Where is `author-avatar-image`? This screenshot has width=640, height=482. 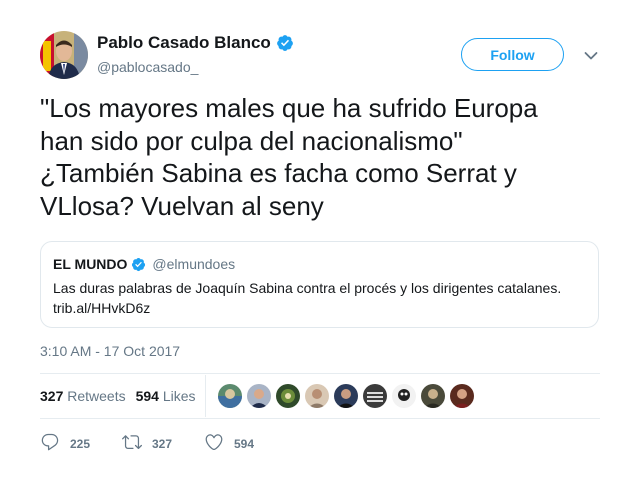
author-avatar-image is located at coordinates (64, 55).